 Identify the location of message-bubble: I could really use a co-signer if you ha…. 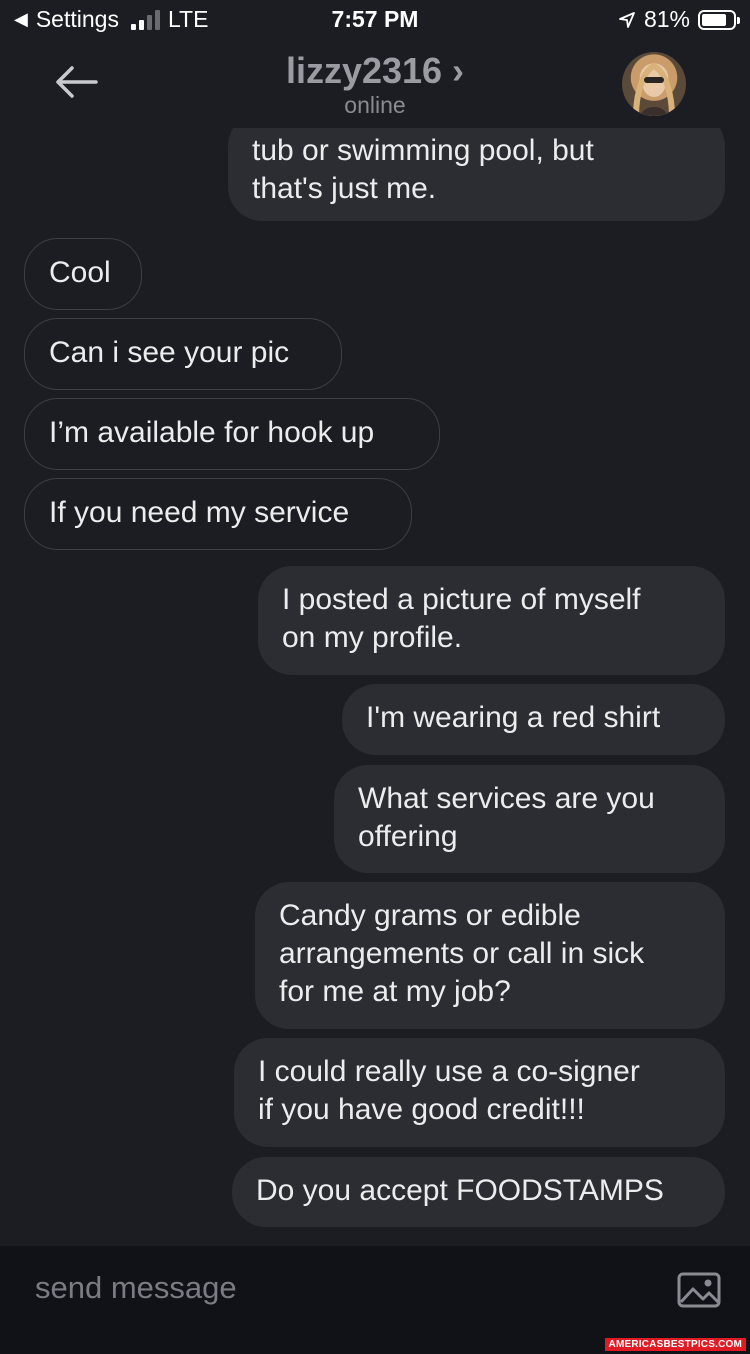
(479, 1092).